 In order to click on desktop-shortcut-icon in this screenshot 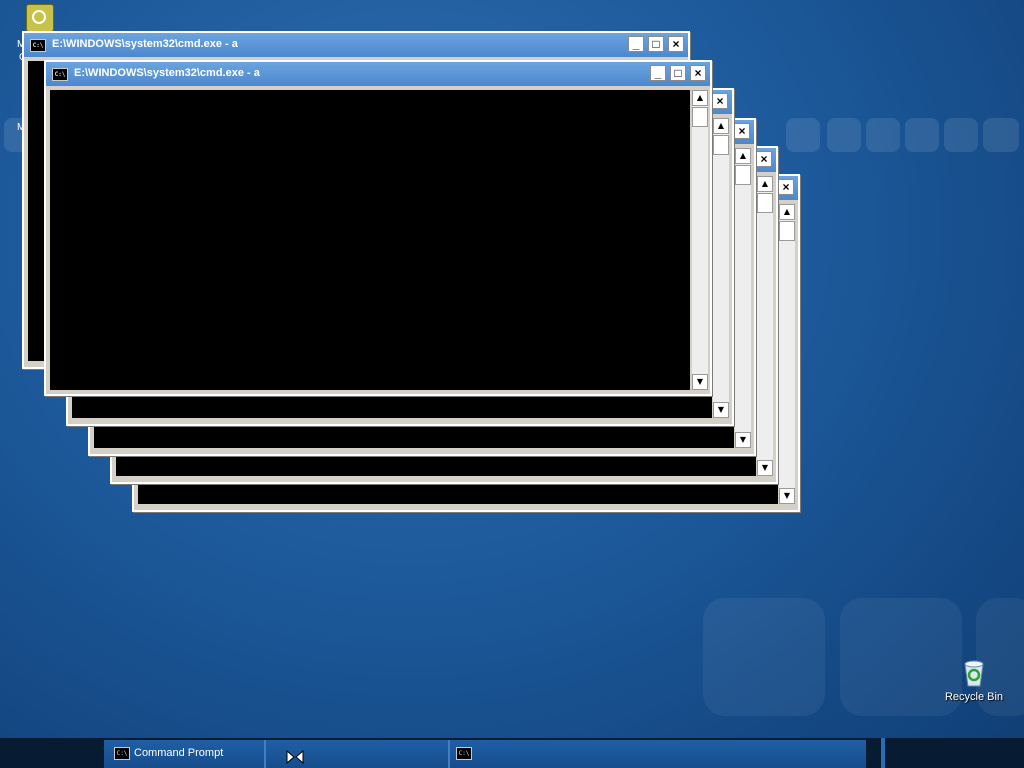, I will do `click(40, 18)`.